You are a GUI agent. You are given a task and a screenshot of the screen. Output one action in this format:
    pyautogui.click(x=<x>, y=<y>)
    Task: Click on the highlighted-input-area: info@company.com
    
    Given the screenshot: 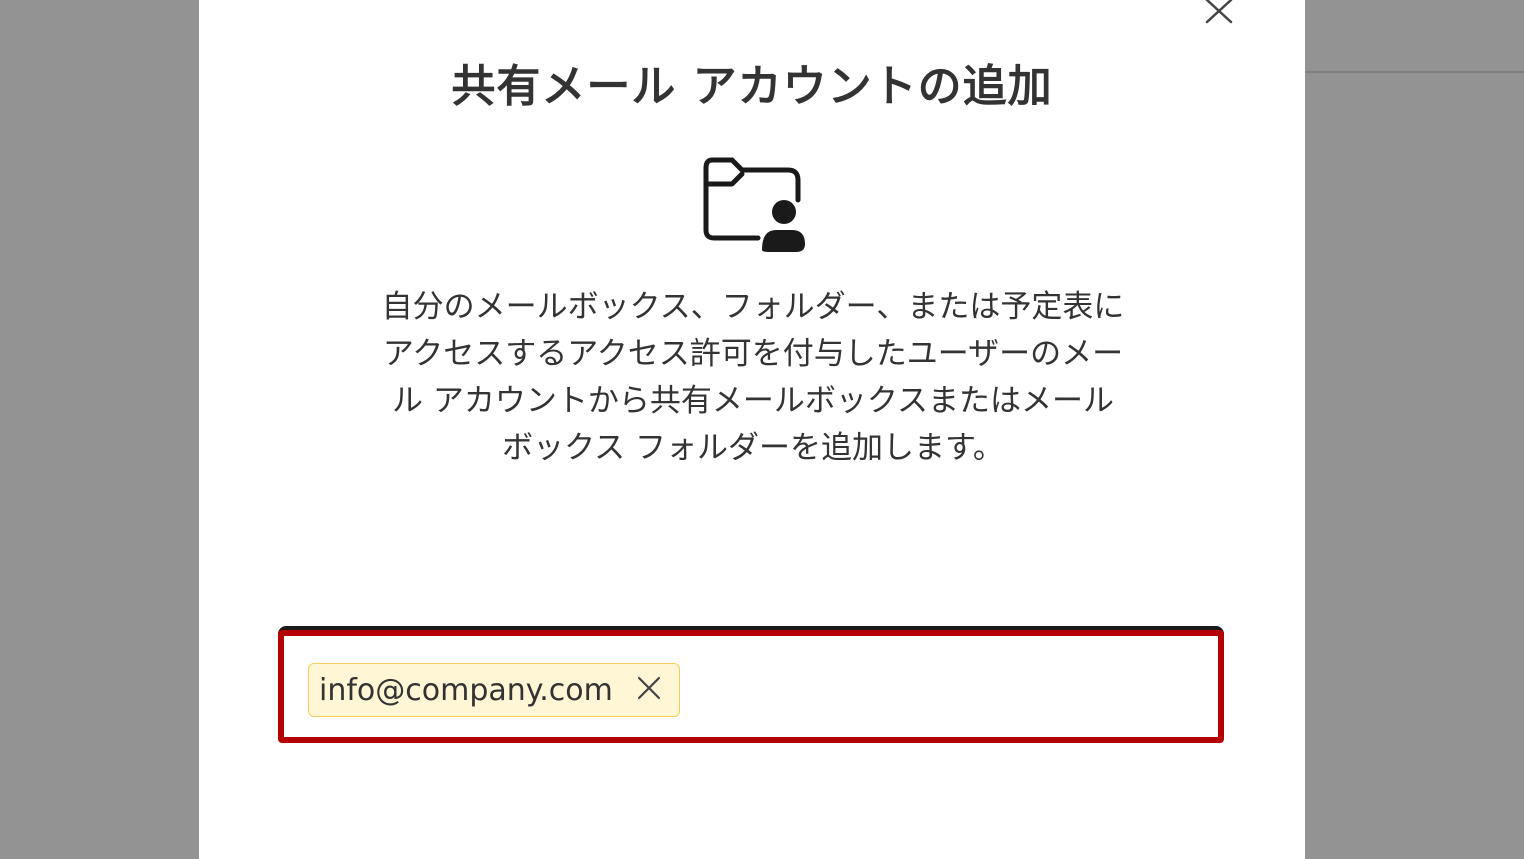 What is the action you would take?
    pyautogui.click(x=751, y=686)
    